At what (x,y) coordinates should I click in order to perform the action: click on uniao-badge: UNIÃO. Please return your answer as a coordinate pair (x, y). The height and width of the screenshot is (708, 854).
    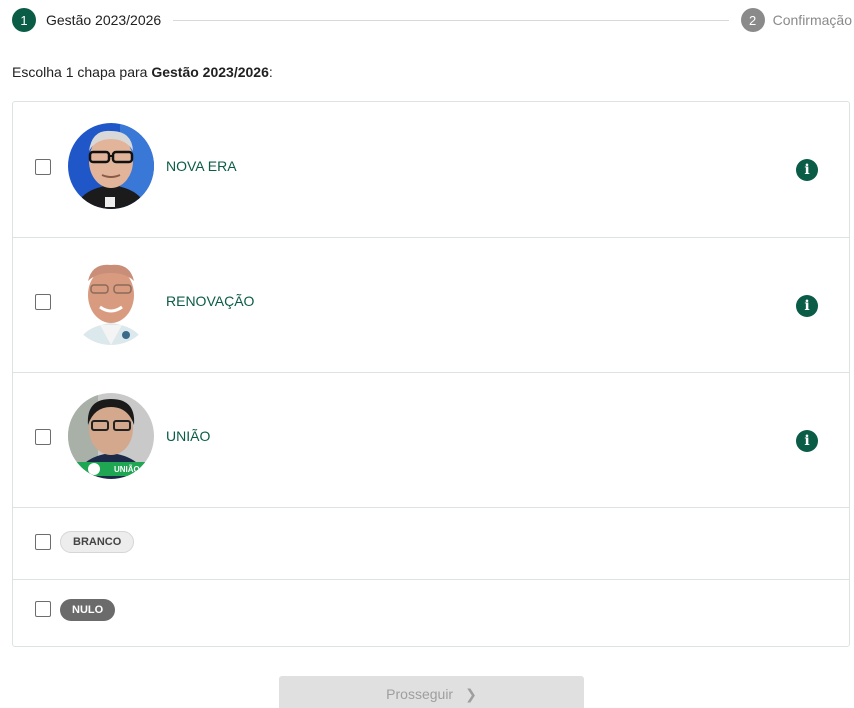
    Looking at the image, I should click on (127, 469).